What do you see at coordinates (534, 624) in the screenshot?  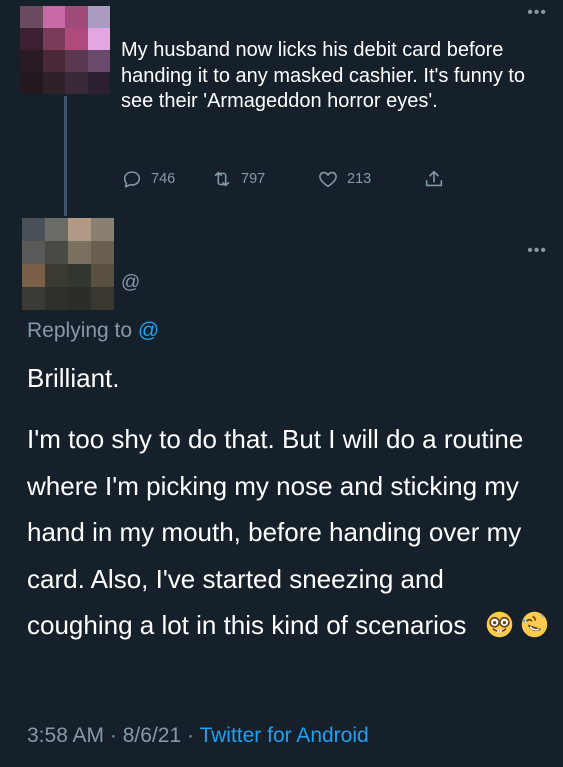 I see `rolling-on-floor-laughing-emoji` at bounding box center [534, 624].